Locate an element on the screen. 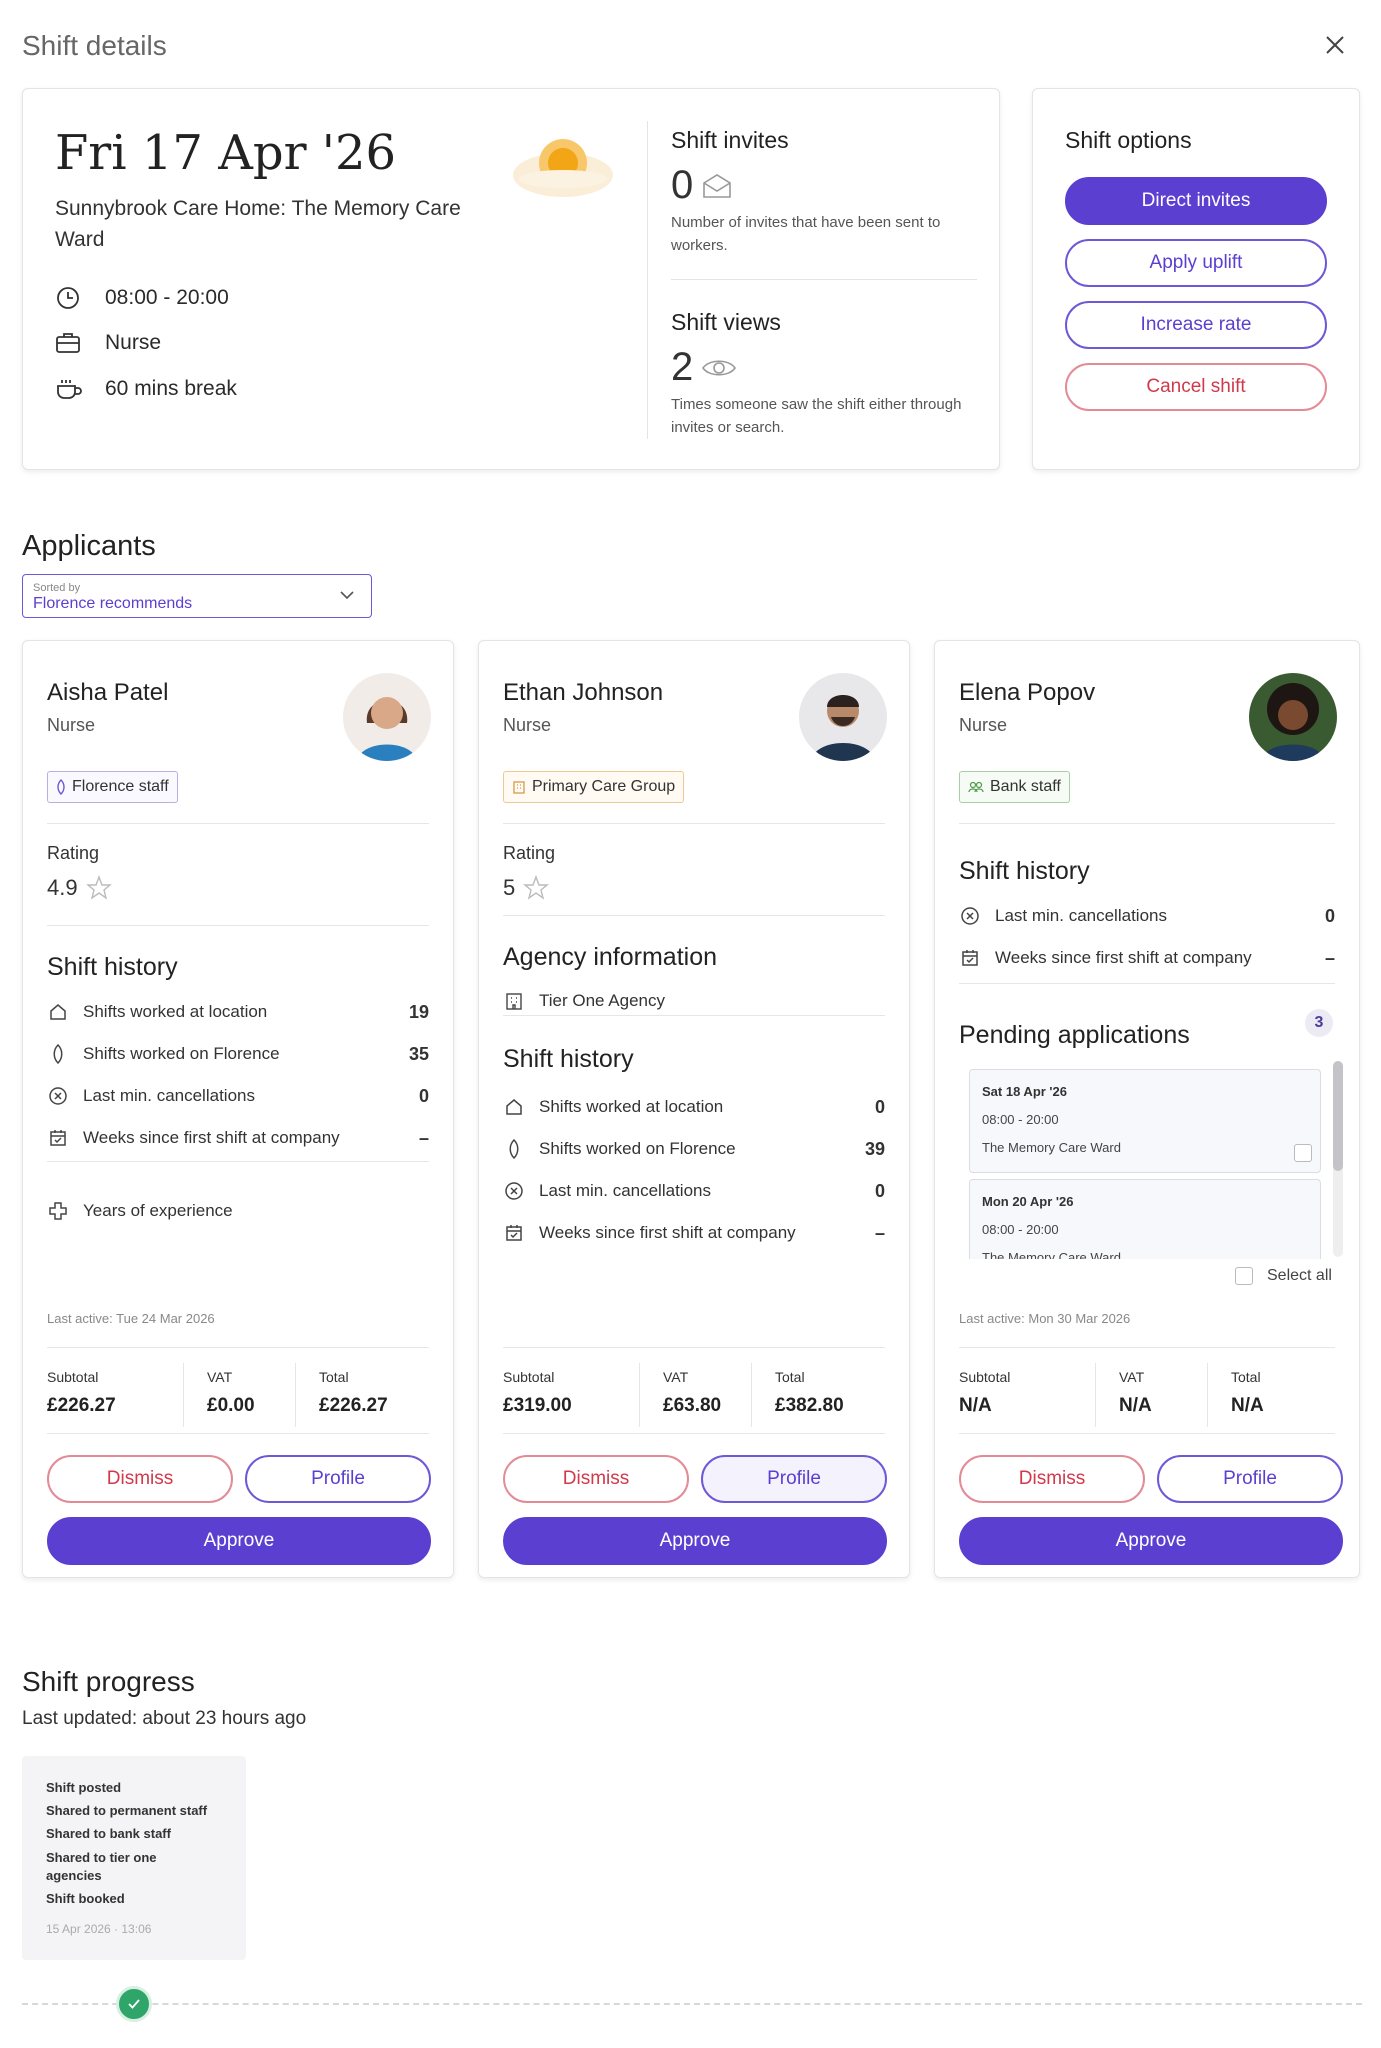 Image resolution: width=1381 pixels, height=2048 pixels. progress-step: Shift booked is located at coordinates (85, 1898).